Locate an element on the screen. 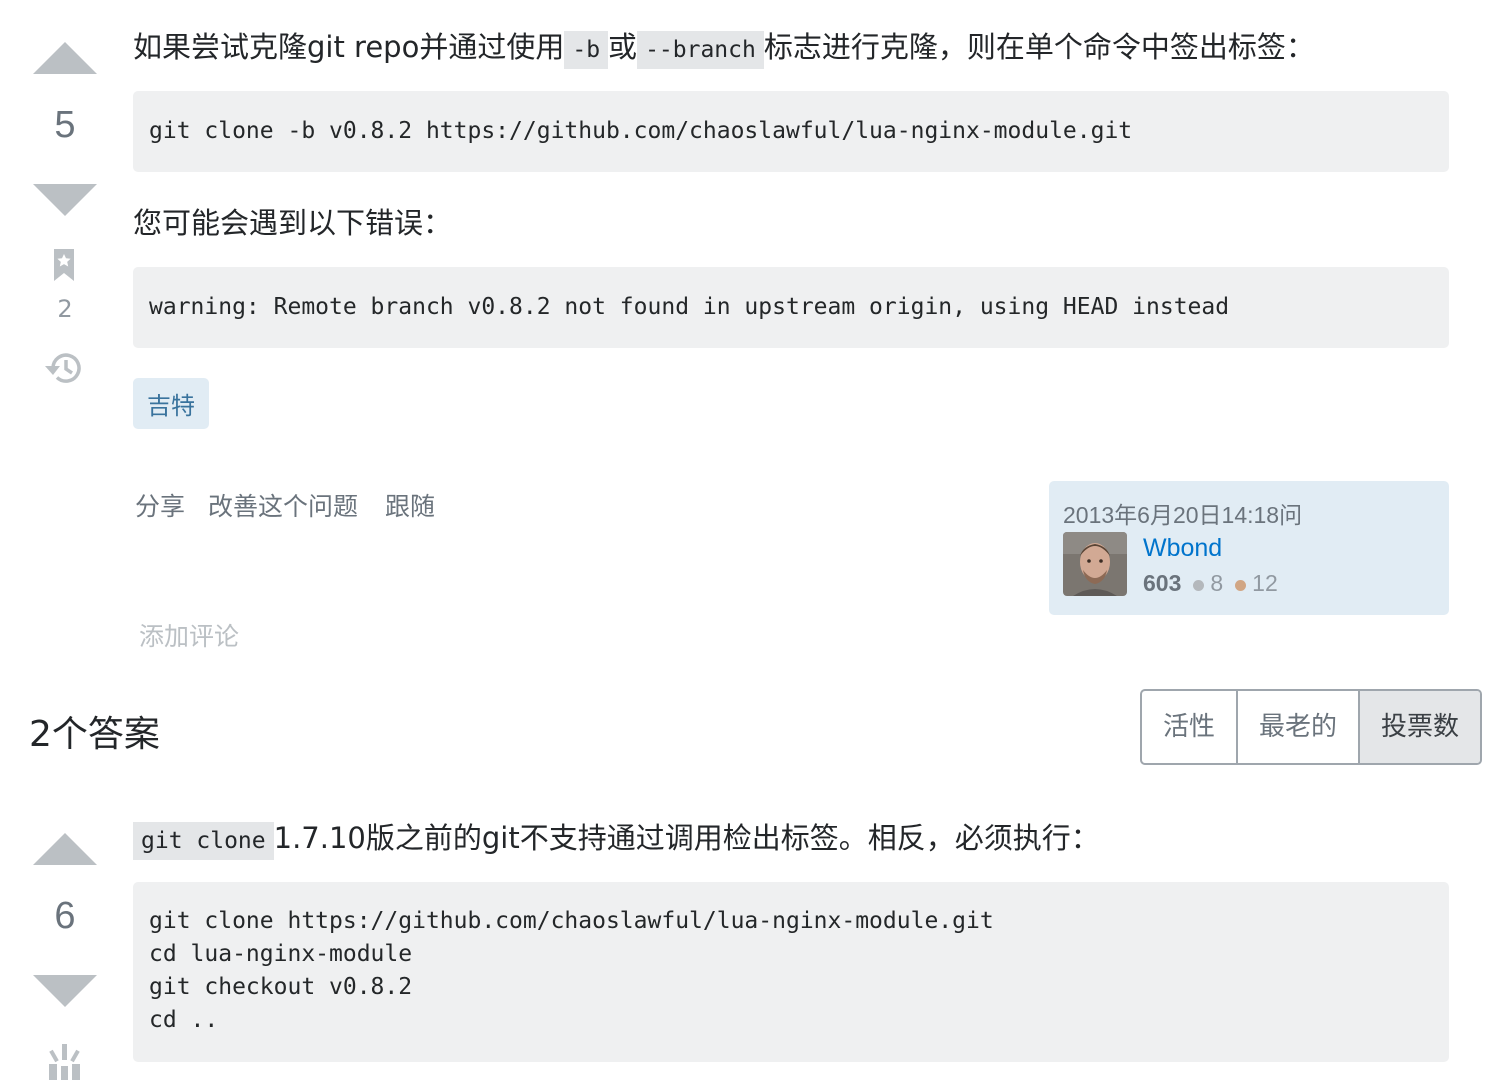 The height and width of the screenshot is (1086, 1503). sort-oldest-button: 最老的 is located at coordinates (1299, 727).